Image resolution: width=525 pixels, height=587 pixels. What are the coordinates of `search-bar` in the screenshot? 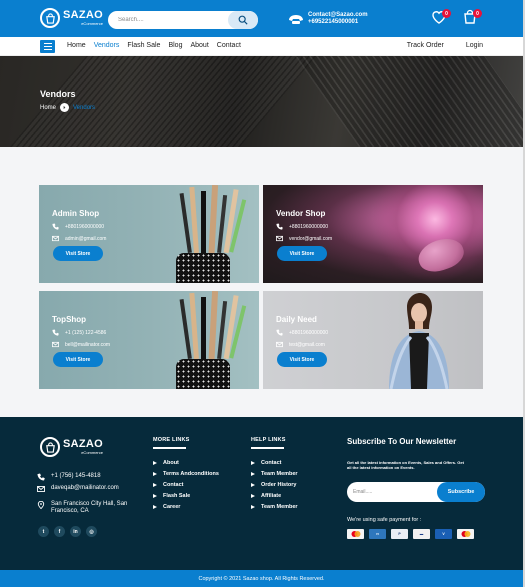 It's located at (183, 20).